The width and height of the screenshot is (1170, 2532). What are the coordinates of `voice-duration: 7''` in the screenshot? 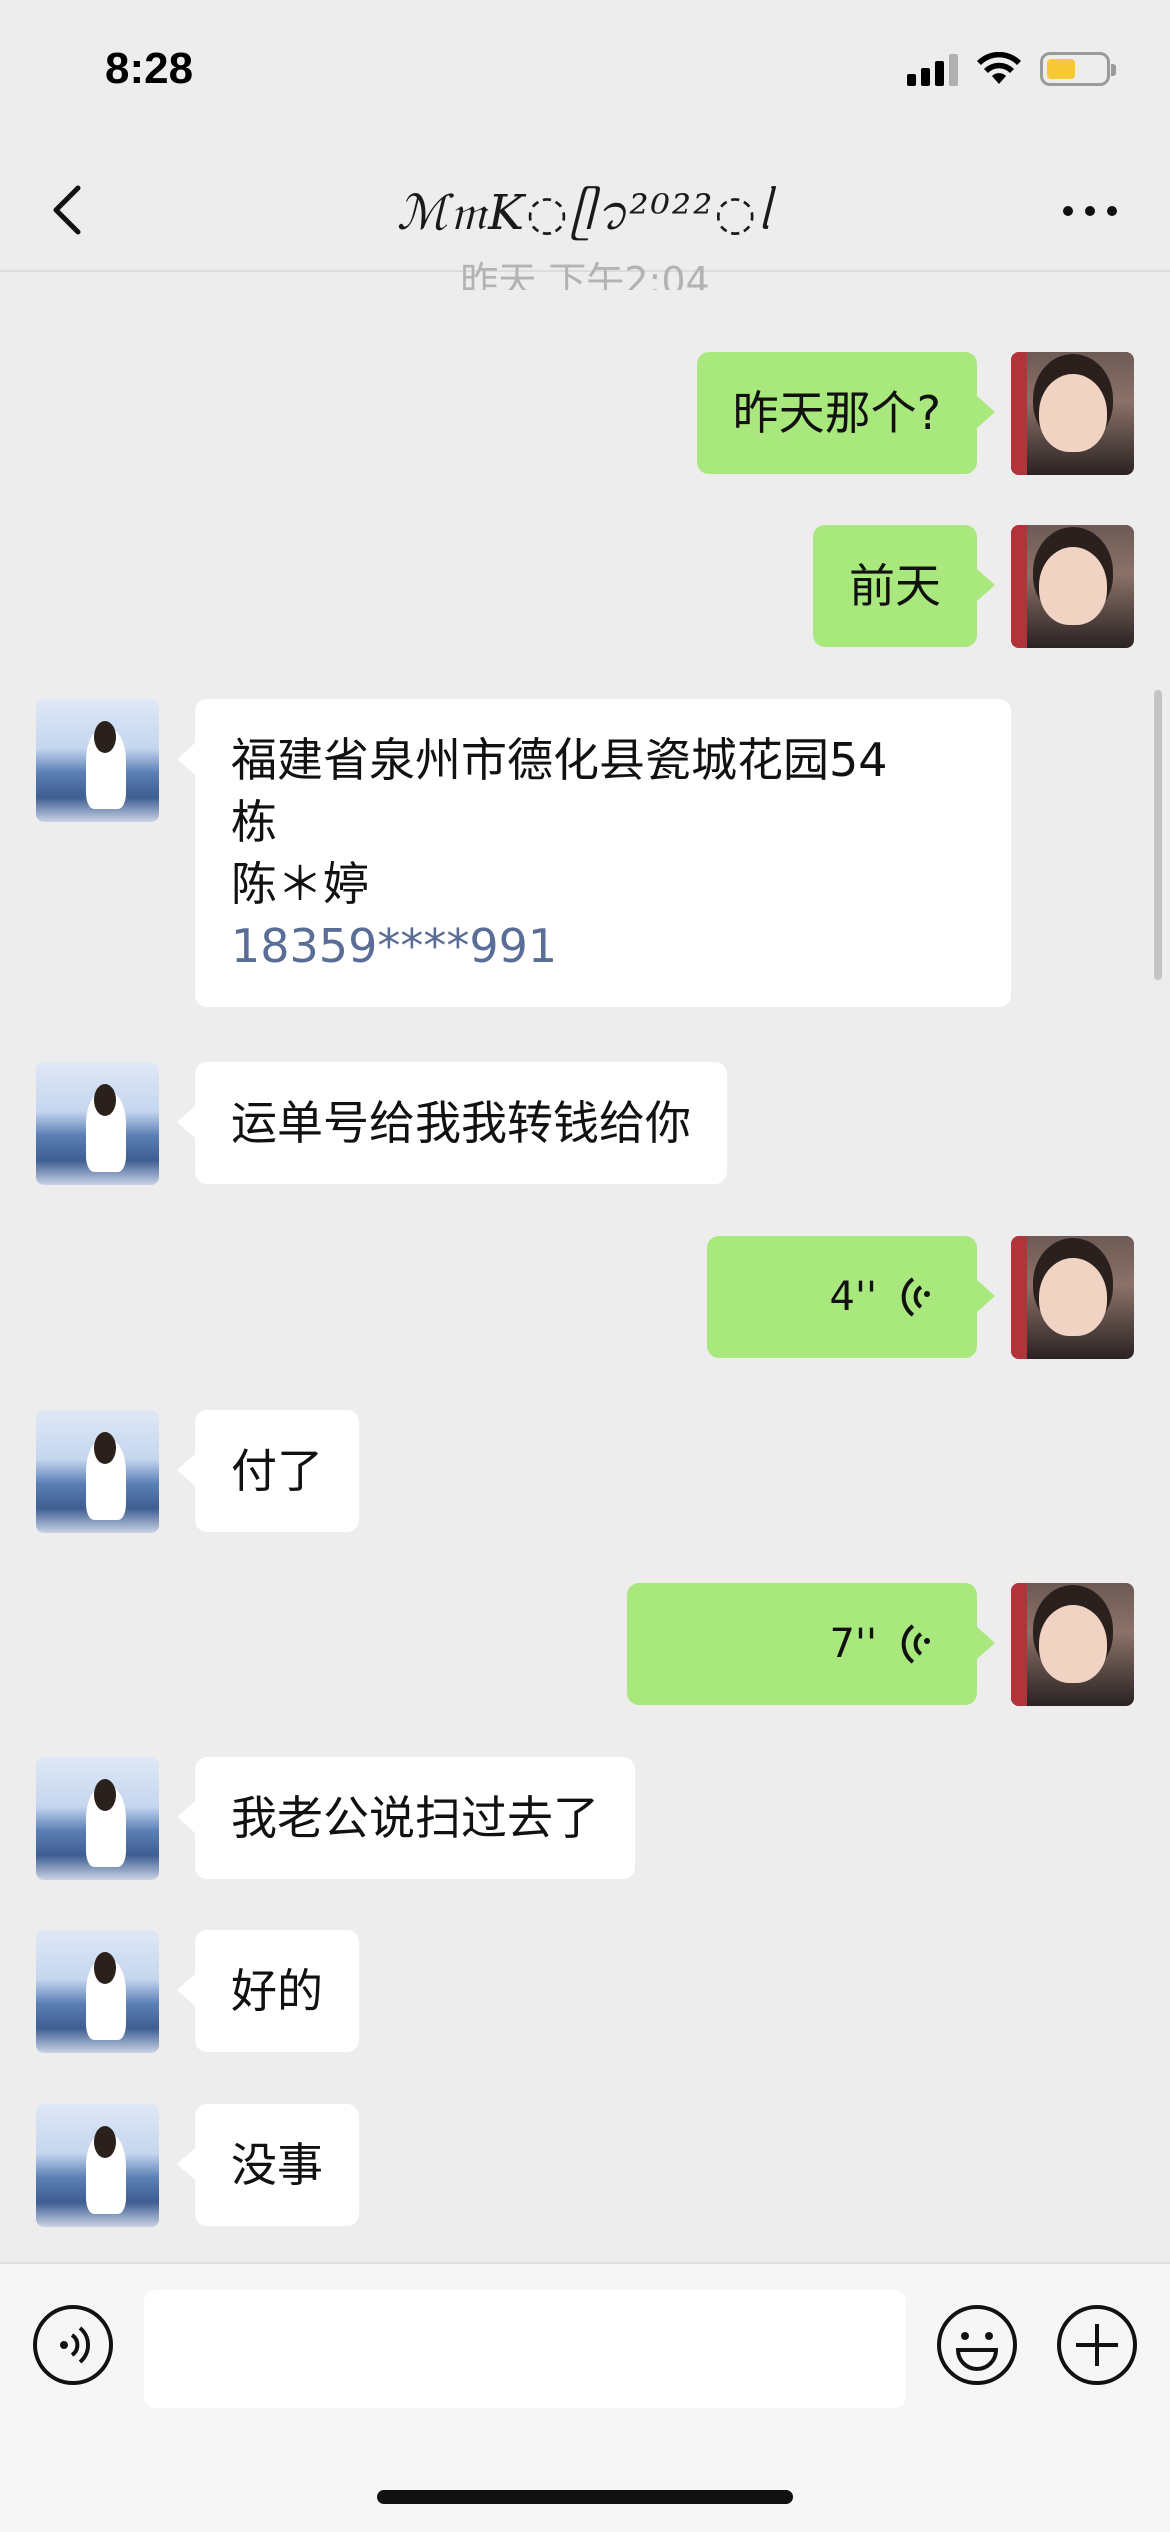 It's located at (853, 1644).